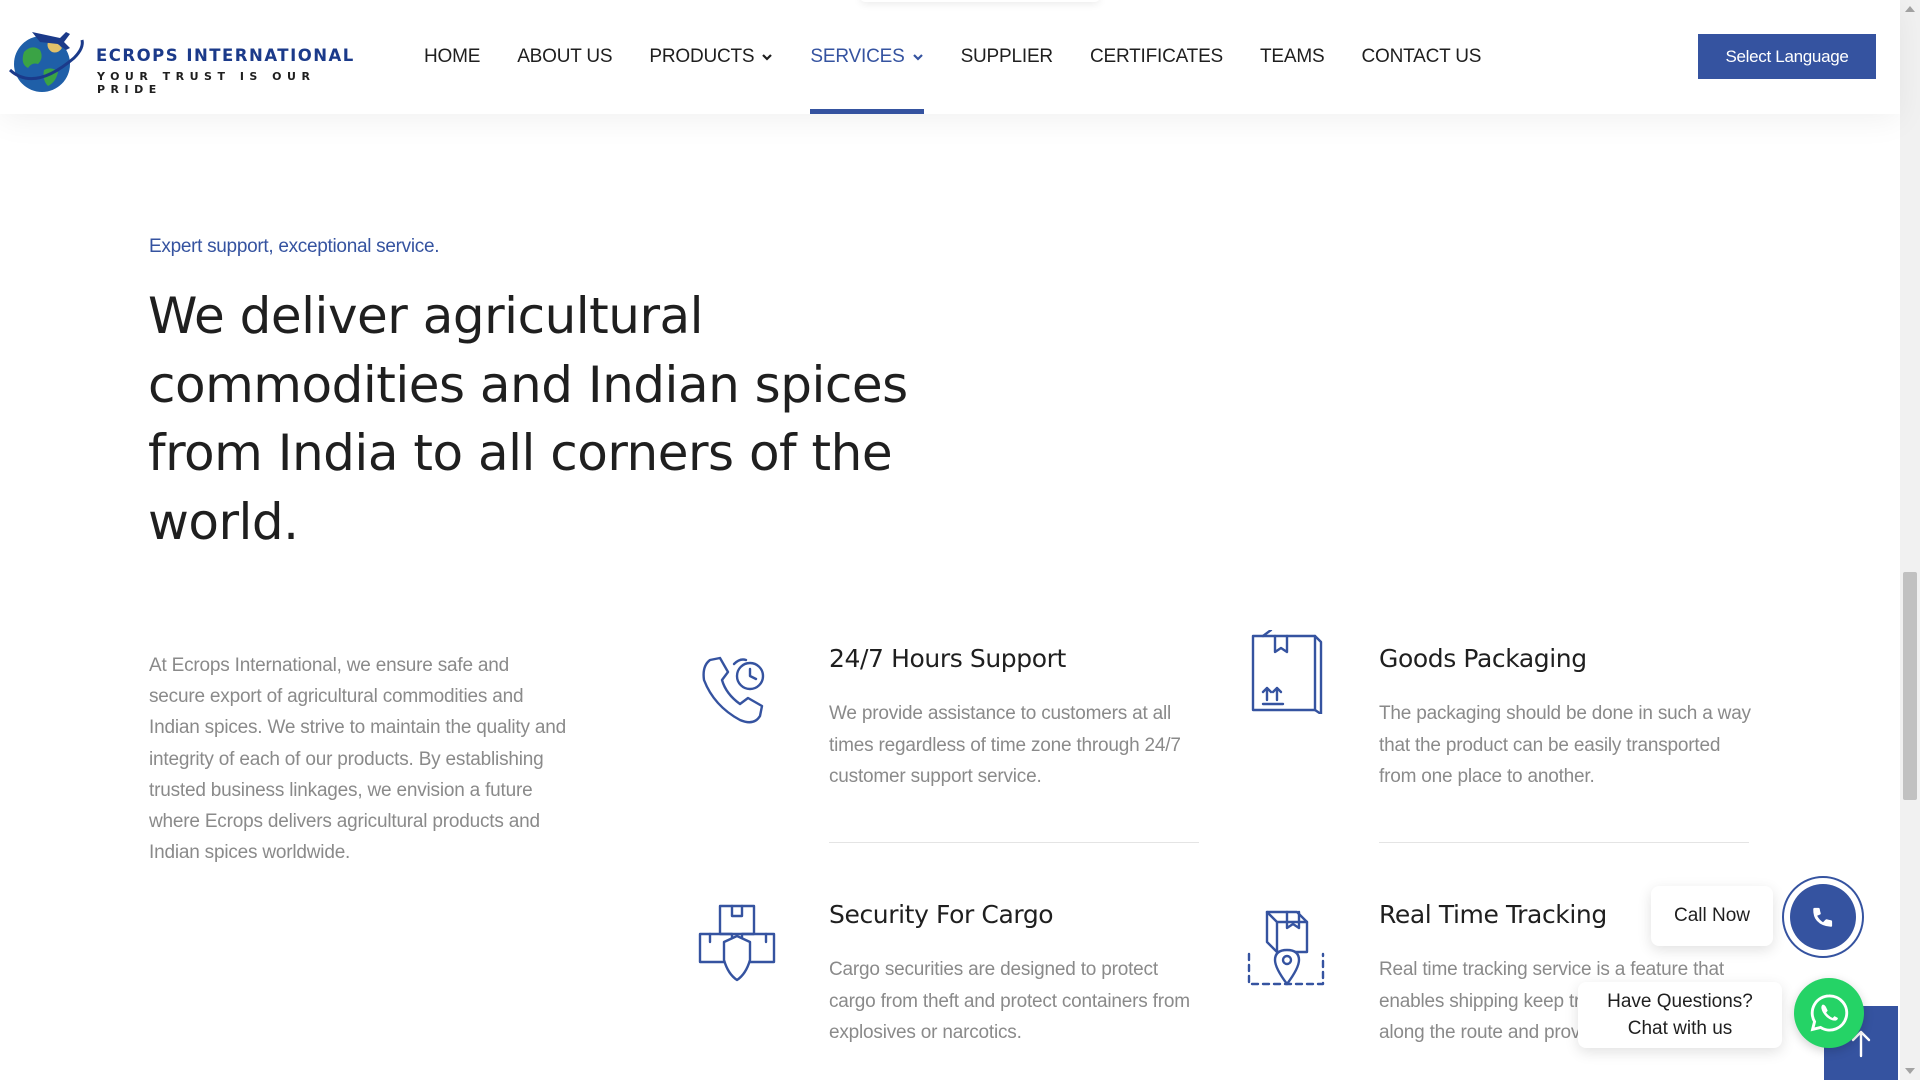 The width and height of the screenshot is (1920, 1080). Describe the element at coordinates (1493, 914) in the screenshot. I see `feature-title: Real Time Tracking` at that location.